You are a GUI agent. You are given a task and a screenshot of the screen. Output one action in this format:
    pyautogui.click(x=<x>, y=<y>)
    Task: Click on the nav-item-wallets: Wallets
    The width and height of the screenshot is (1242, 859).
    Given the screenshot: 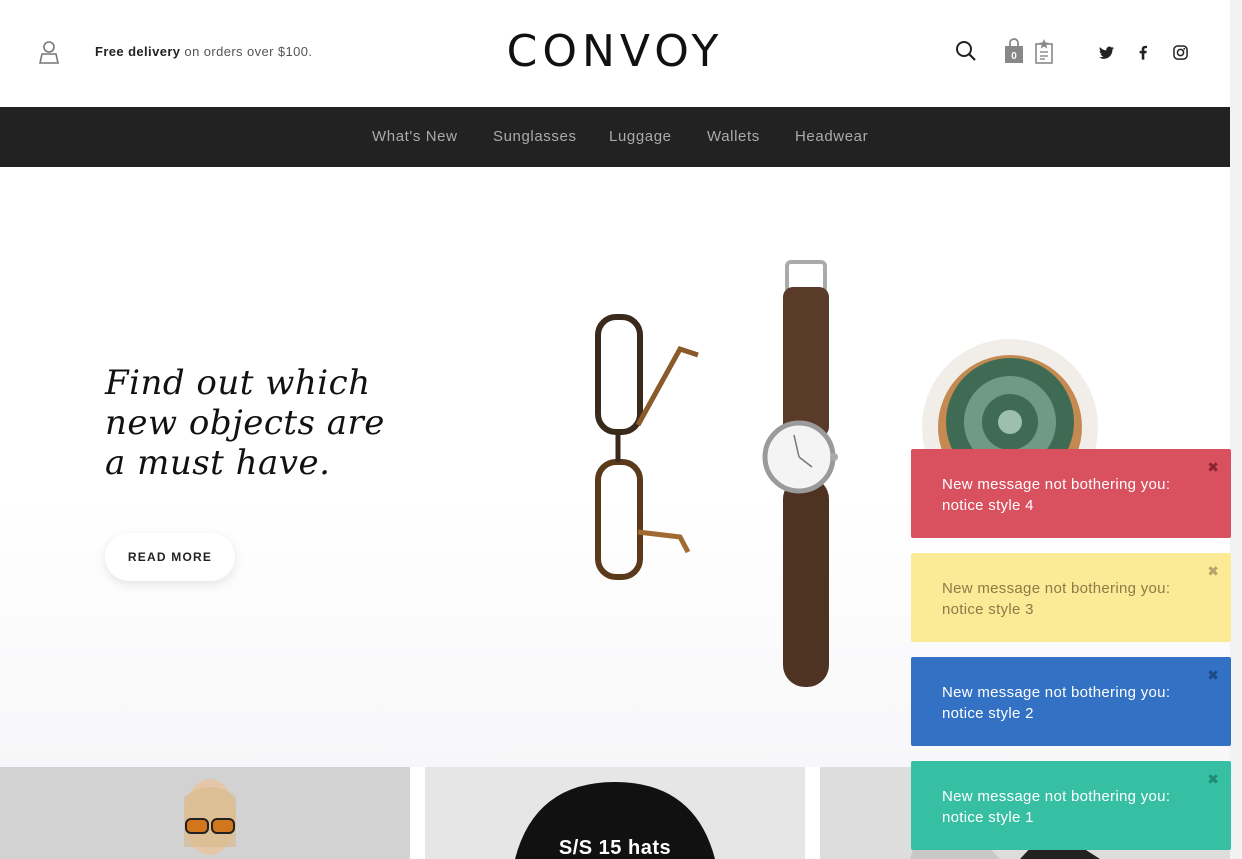 What is the action you would take?
    pyautogui.click(x=733, y=136)
    